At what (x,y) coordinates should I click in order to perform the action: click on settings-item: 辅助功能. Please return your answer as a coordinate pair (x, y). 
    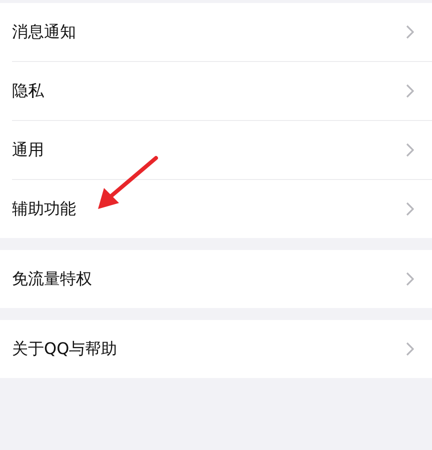
    Looking at the image, I should click on (222, 209).